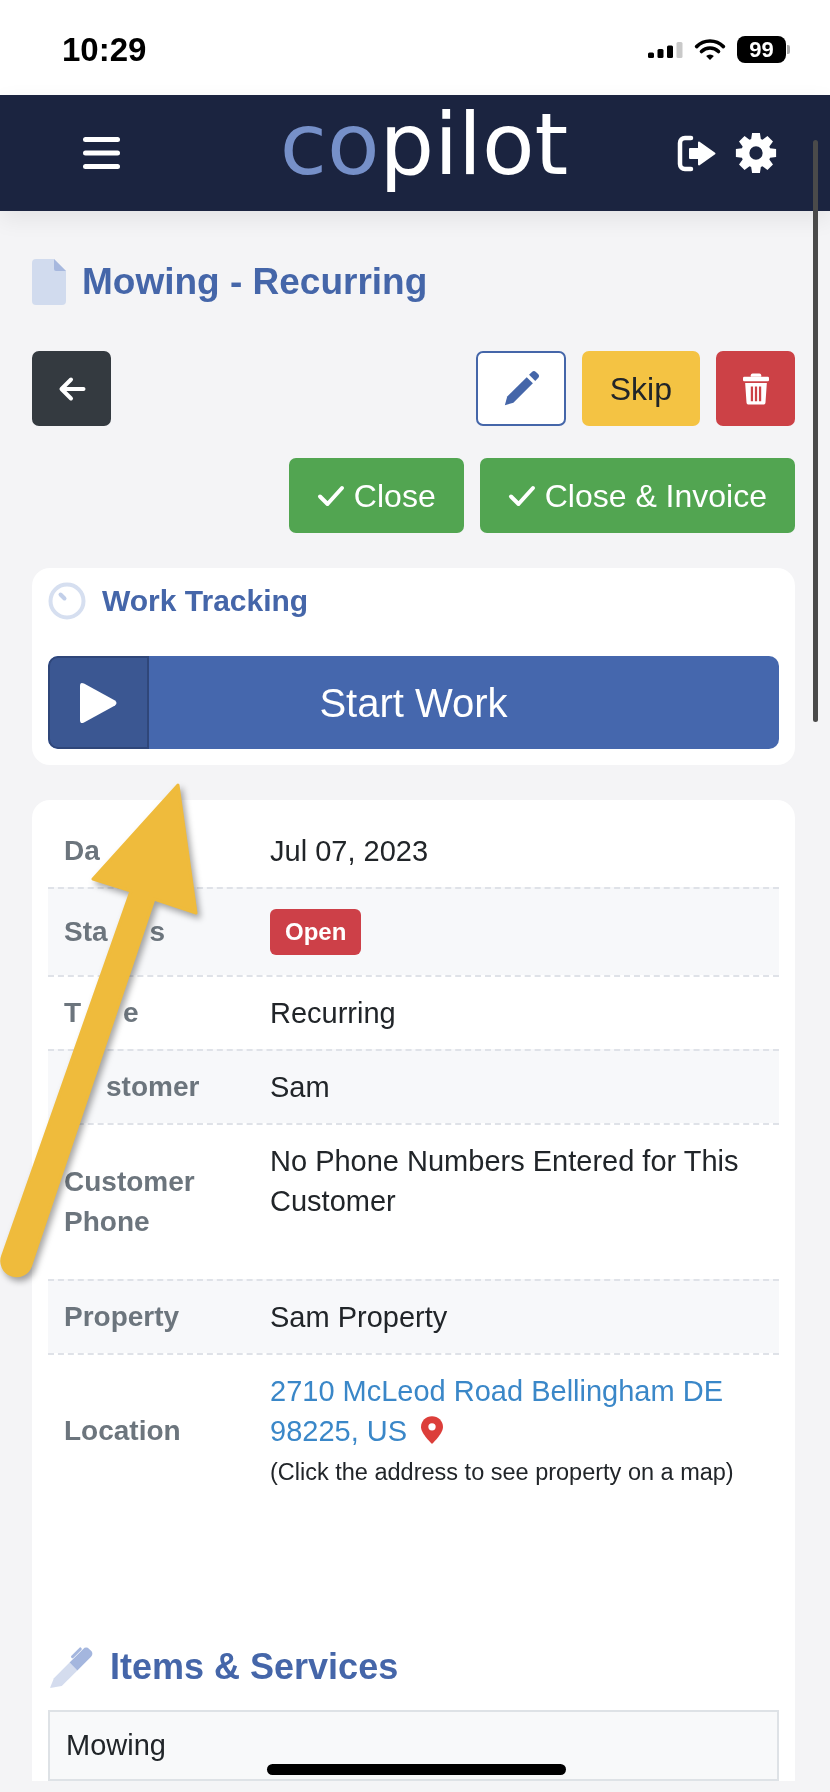 The height and width of the screenshot is (1792, 830). I want to click on app-logo: copilot, so click(424, 144).